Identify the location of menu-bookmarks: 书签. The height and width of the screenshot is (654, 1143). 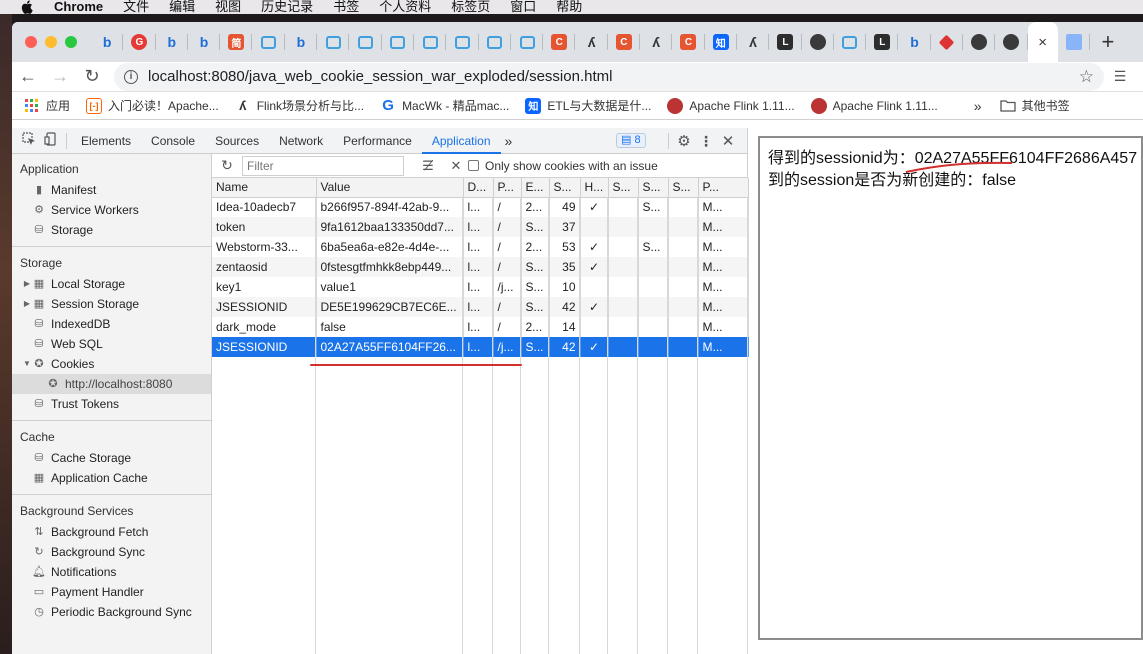
(346, 7).